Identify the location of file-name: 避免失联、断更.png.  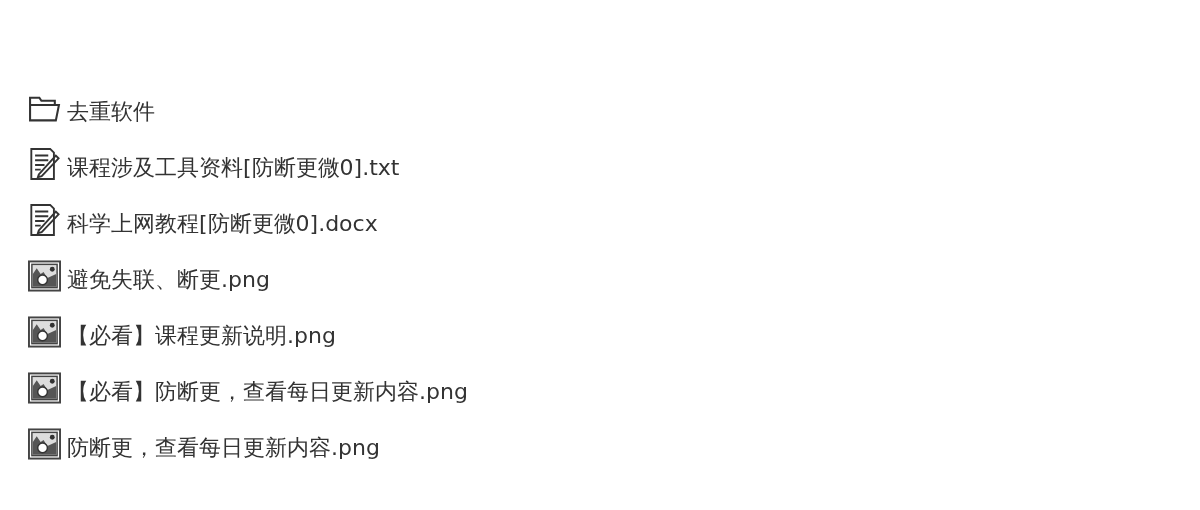
(168, 280).